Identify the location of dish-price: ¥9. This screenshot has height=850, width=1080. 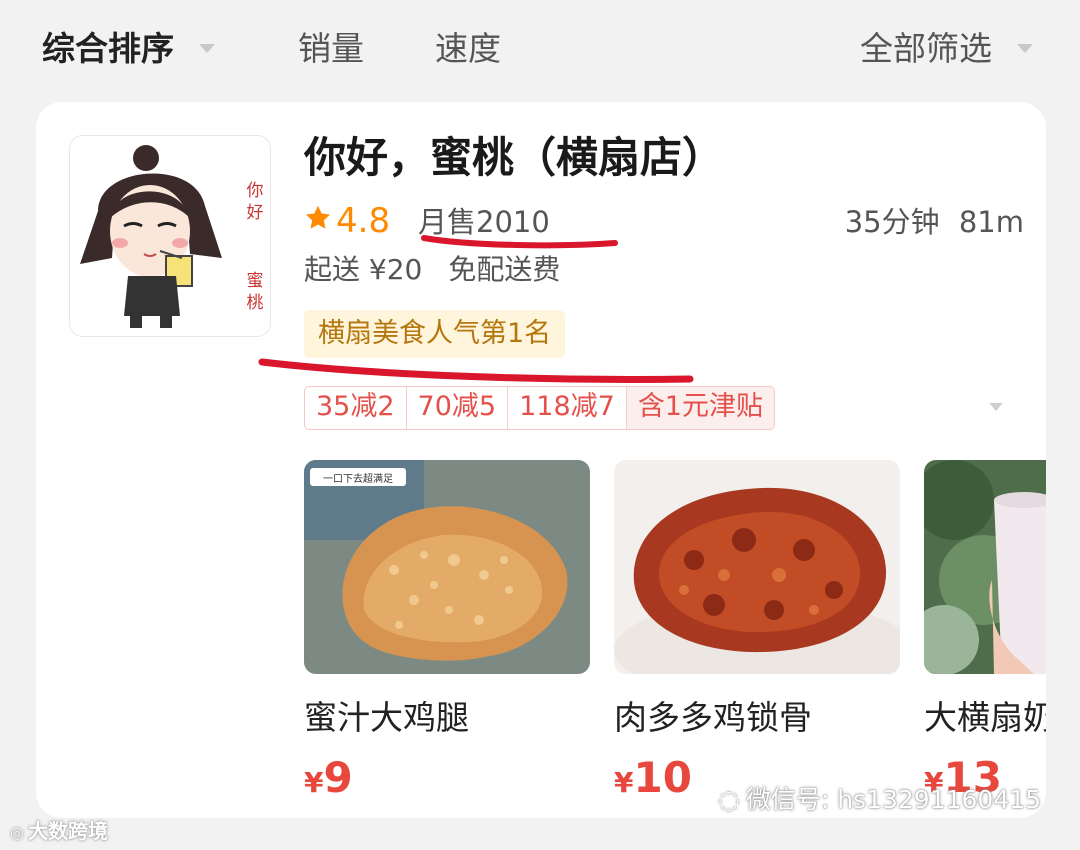
(328, 777).